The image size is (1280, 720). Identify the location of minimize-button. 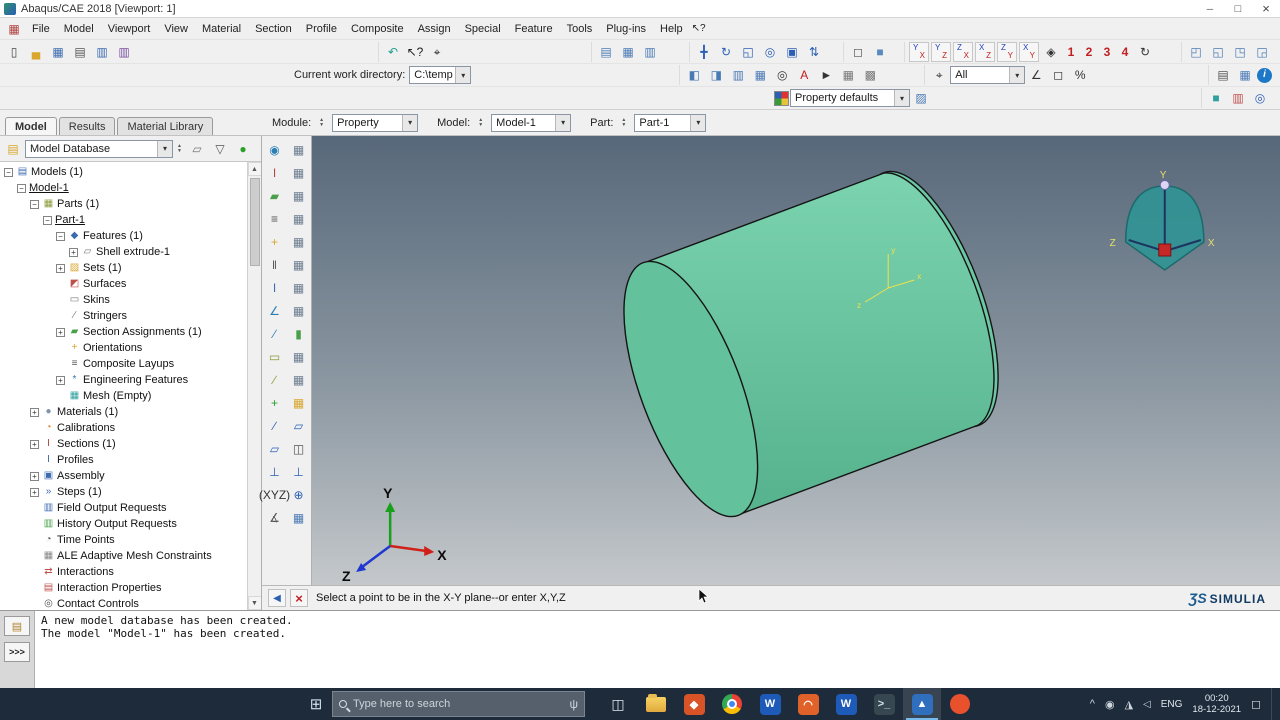
(1210, 8).